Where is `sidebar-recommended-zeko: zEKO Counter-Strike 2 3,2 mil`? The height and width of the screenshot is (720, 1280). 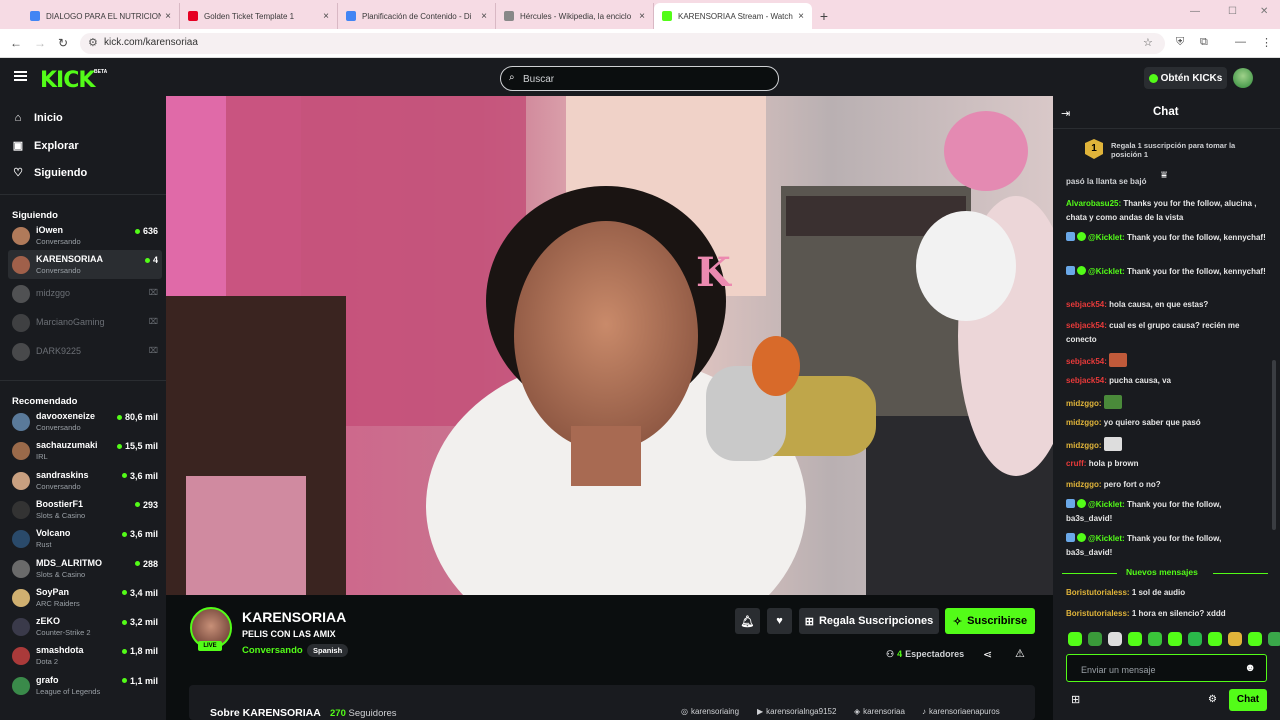
sidebar-recommended-zeko: zEKO Counter-Strike 2 3,2 mil is located at coordinates (85, 626).